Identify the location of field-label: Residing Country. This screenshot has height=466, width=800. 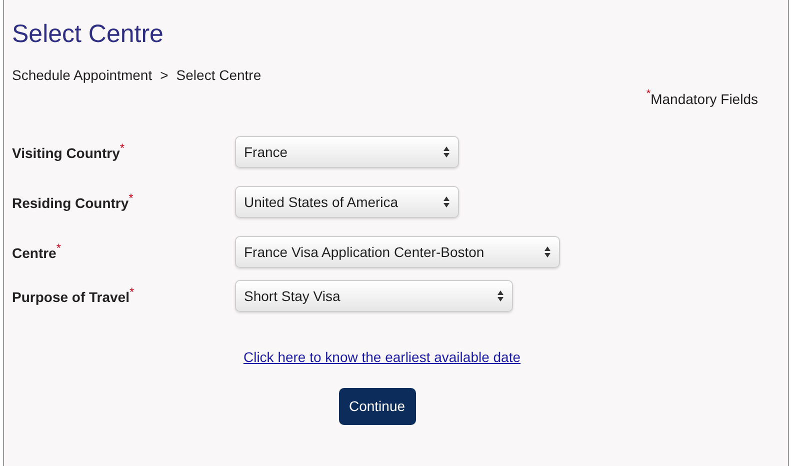
(70, 203).